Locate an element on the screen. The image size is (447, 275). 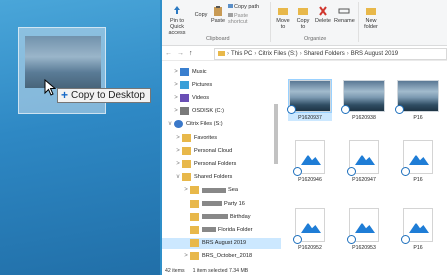
copy-to-icon is located at coordinates (303, 11).